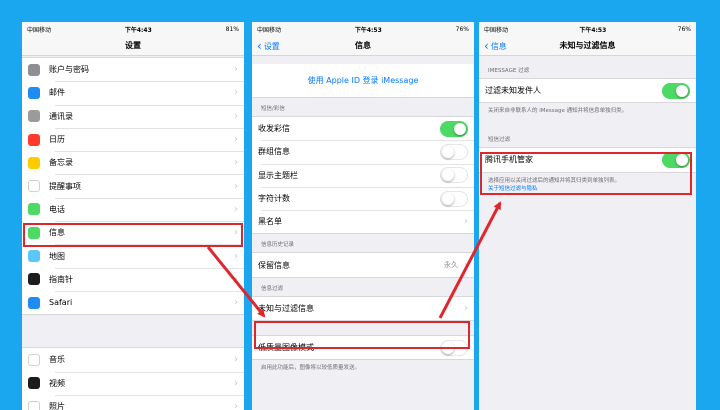 The width and height of the screenshot is (720, 410). What do you see at coordinates (495, 46) in the screenshot?
I see `back-button: ‹ 信息` at bounding box center [495, 46].